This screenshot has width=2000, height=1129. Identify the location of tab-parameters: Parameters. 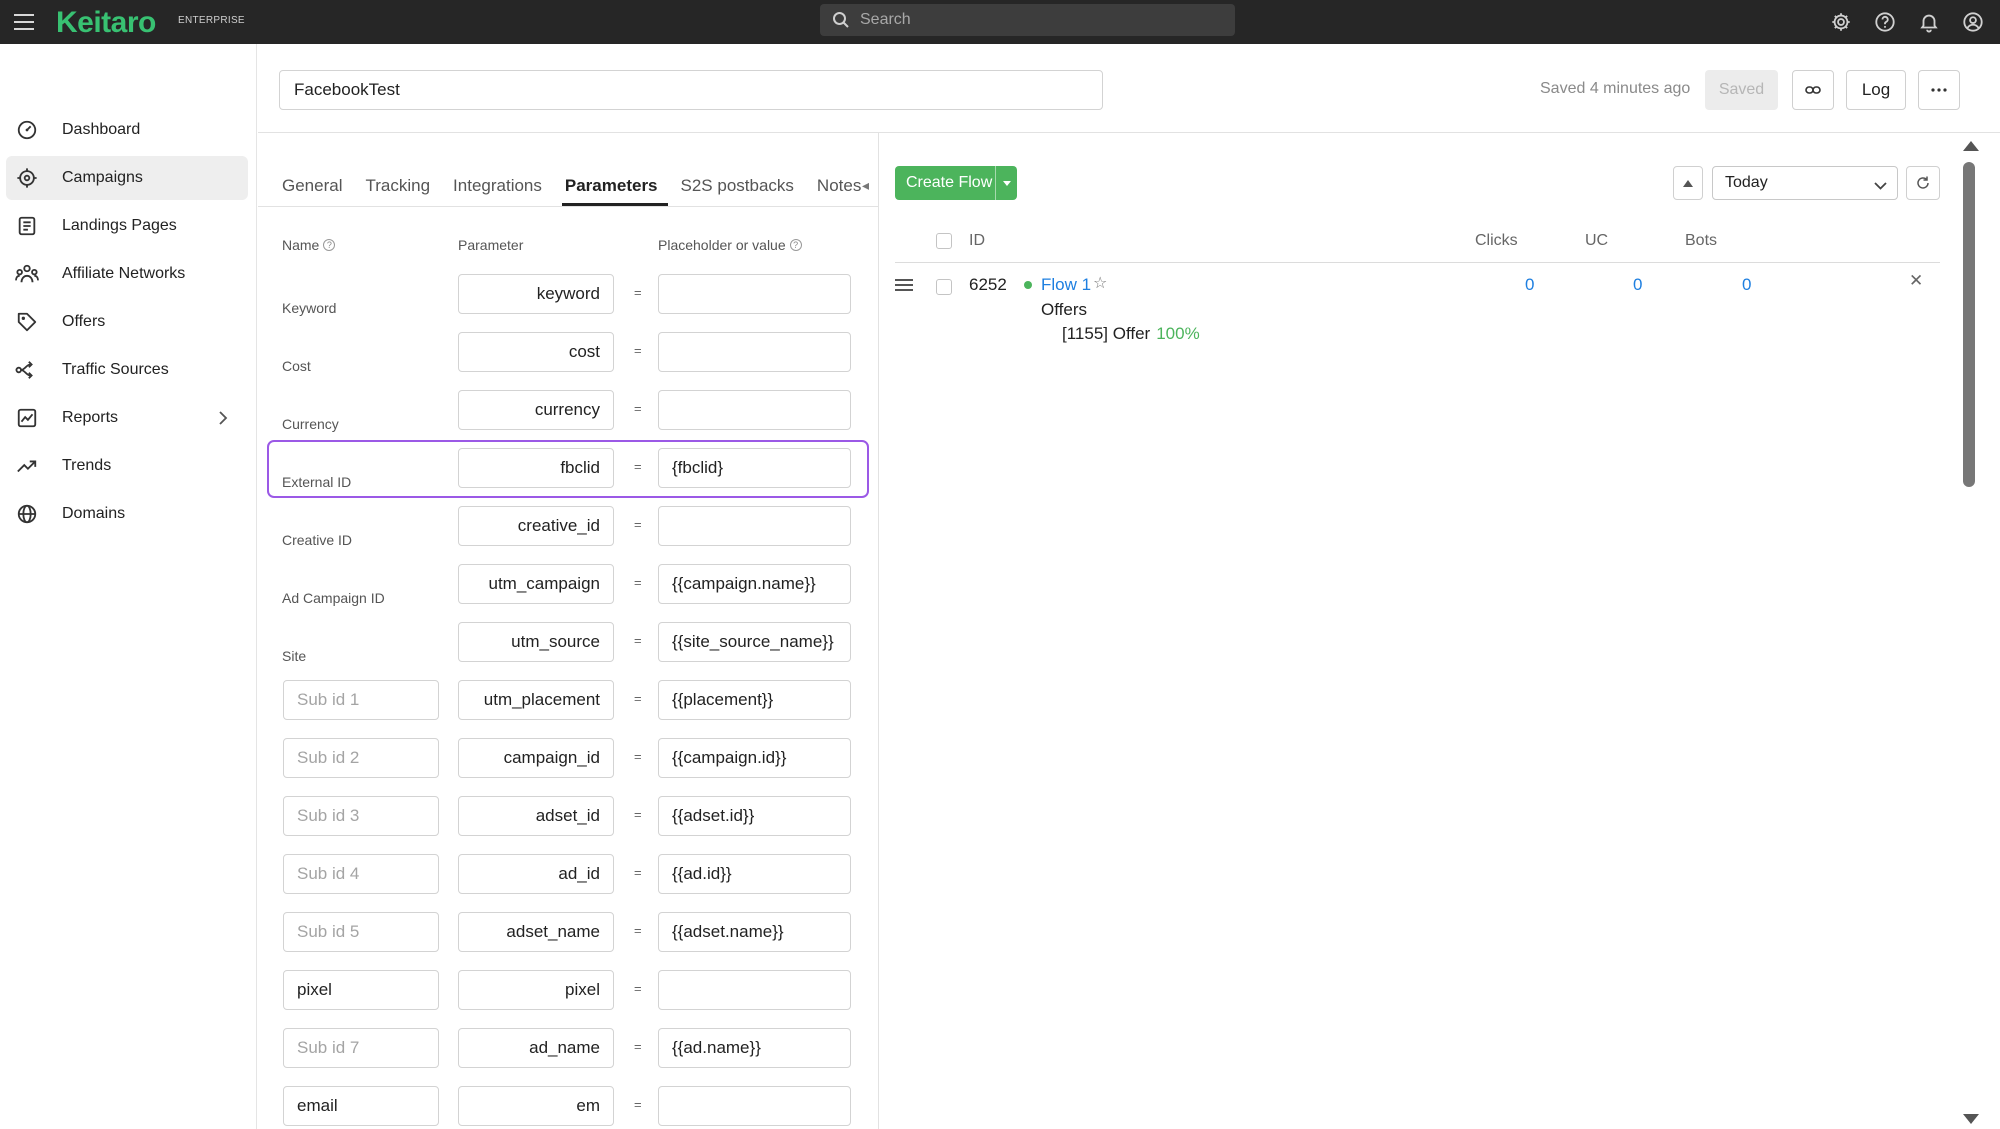
(614, 186).